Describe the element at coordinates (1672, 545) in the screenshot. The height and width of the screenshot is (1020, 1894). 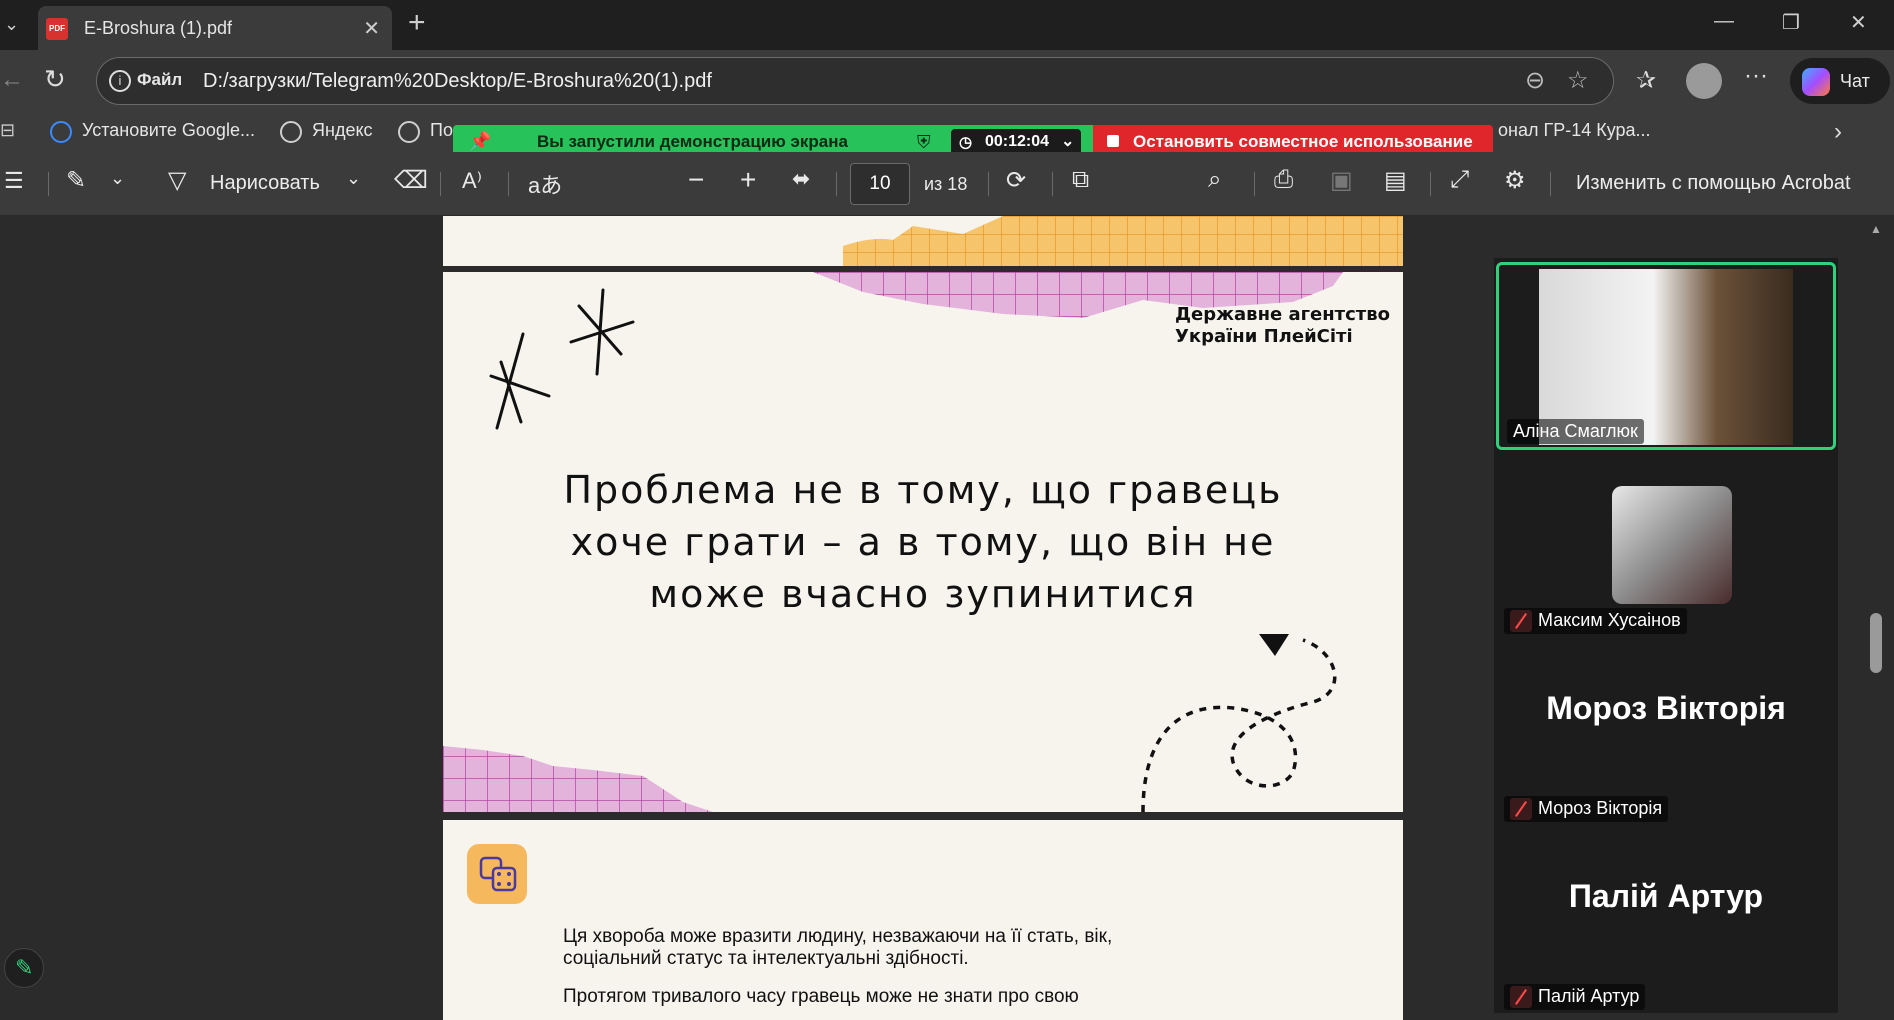
I see `participant-avatar` at that location.